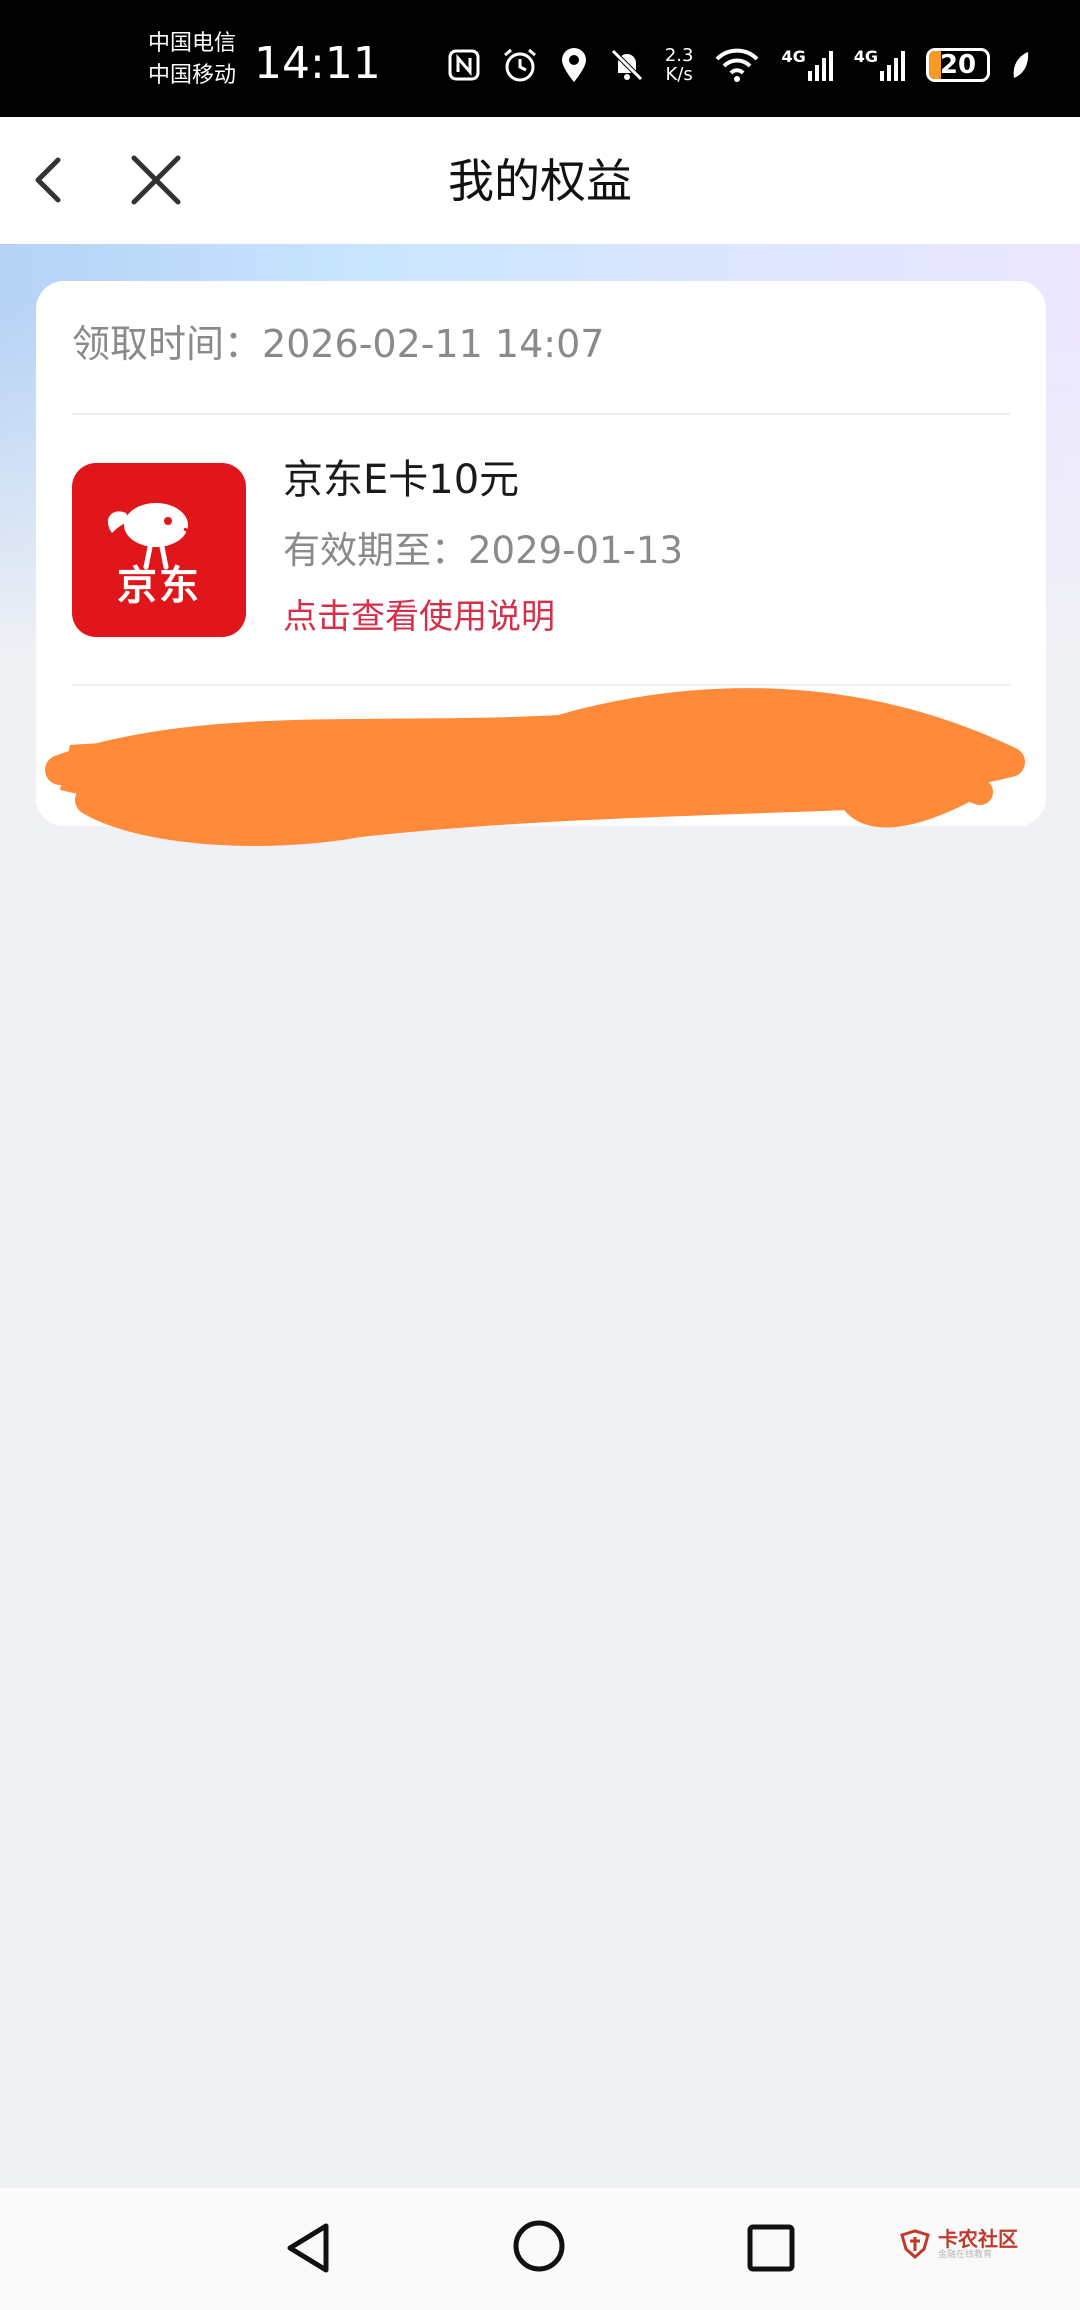  Describe the element at coordinates (627, 65) in the screenshot. I see `mute-bell-icon` at that location.